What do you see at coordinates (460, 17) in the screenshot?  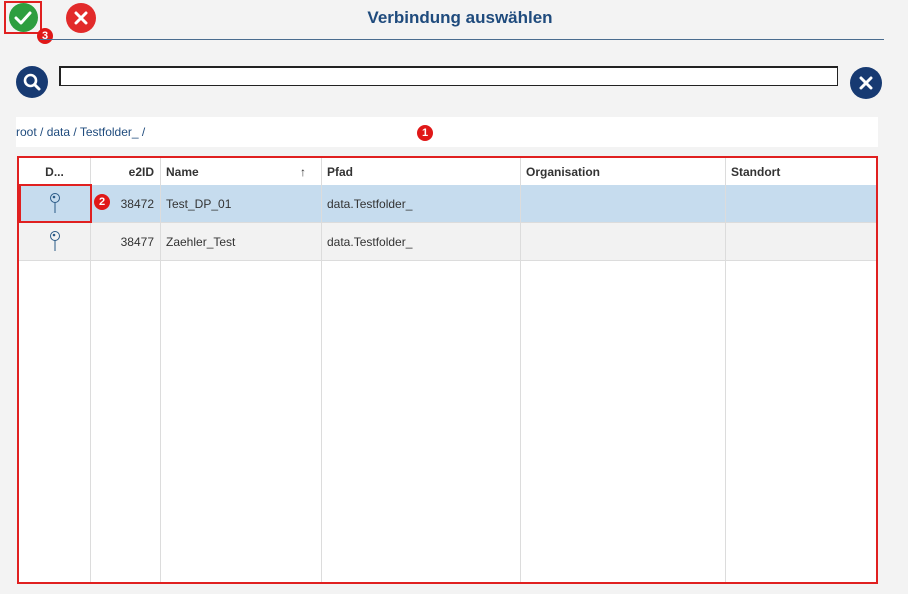 I see `dialog-title: Verbindung auswählen` at bounding box center [460, 17].